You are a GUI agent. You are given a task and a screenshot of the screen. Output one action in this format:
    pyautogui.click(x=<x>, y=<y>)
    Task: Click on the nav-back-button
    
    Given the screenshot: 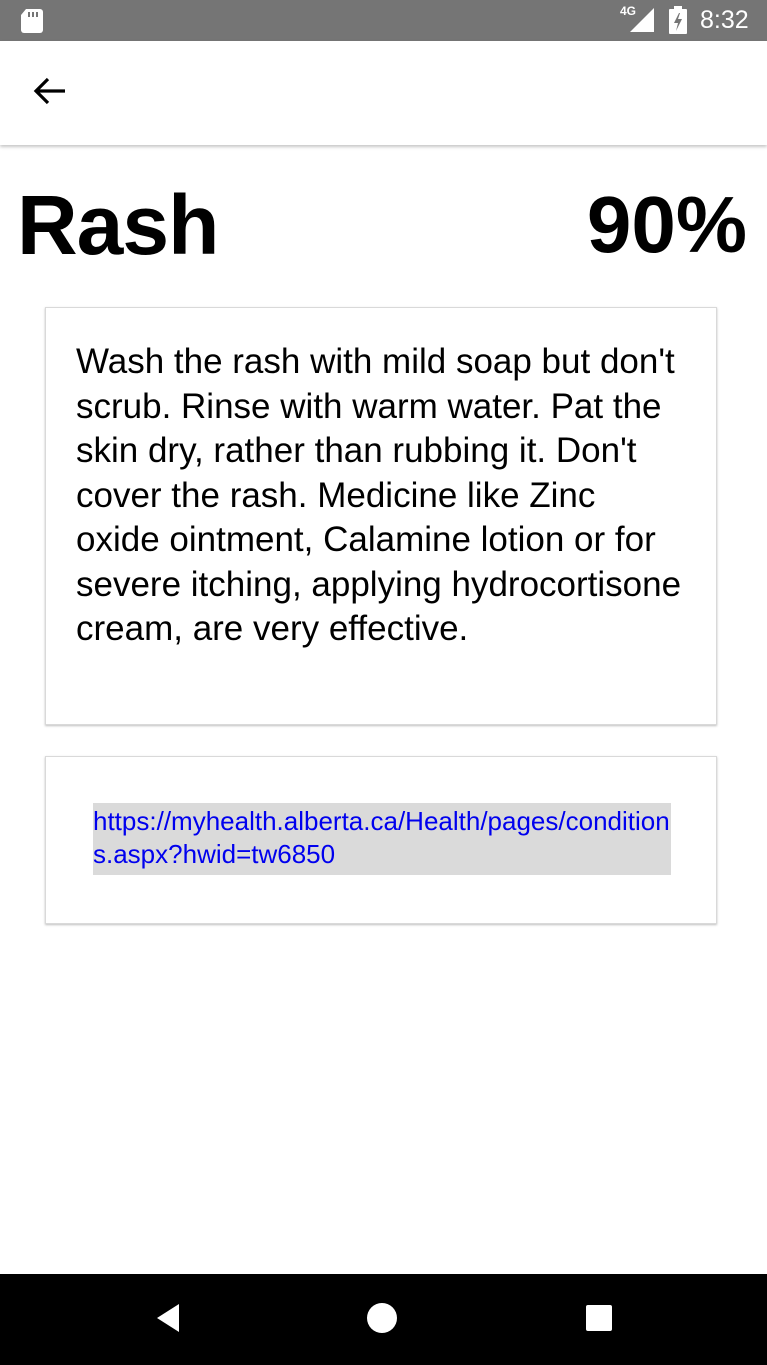 What is the action you would take?
    pyautogui.click(x=168, y=1320)
    